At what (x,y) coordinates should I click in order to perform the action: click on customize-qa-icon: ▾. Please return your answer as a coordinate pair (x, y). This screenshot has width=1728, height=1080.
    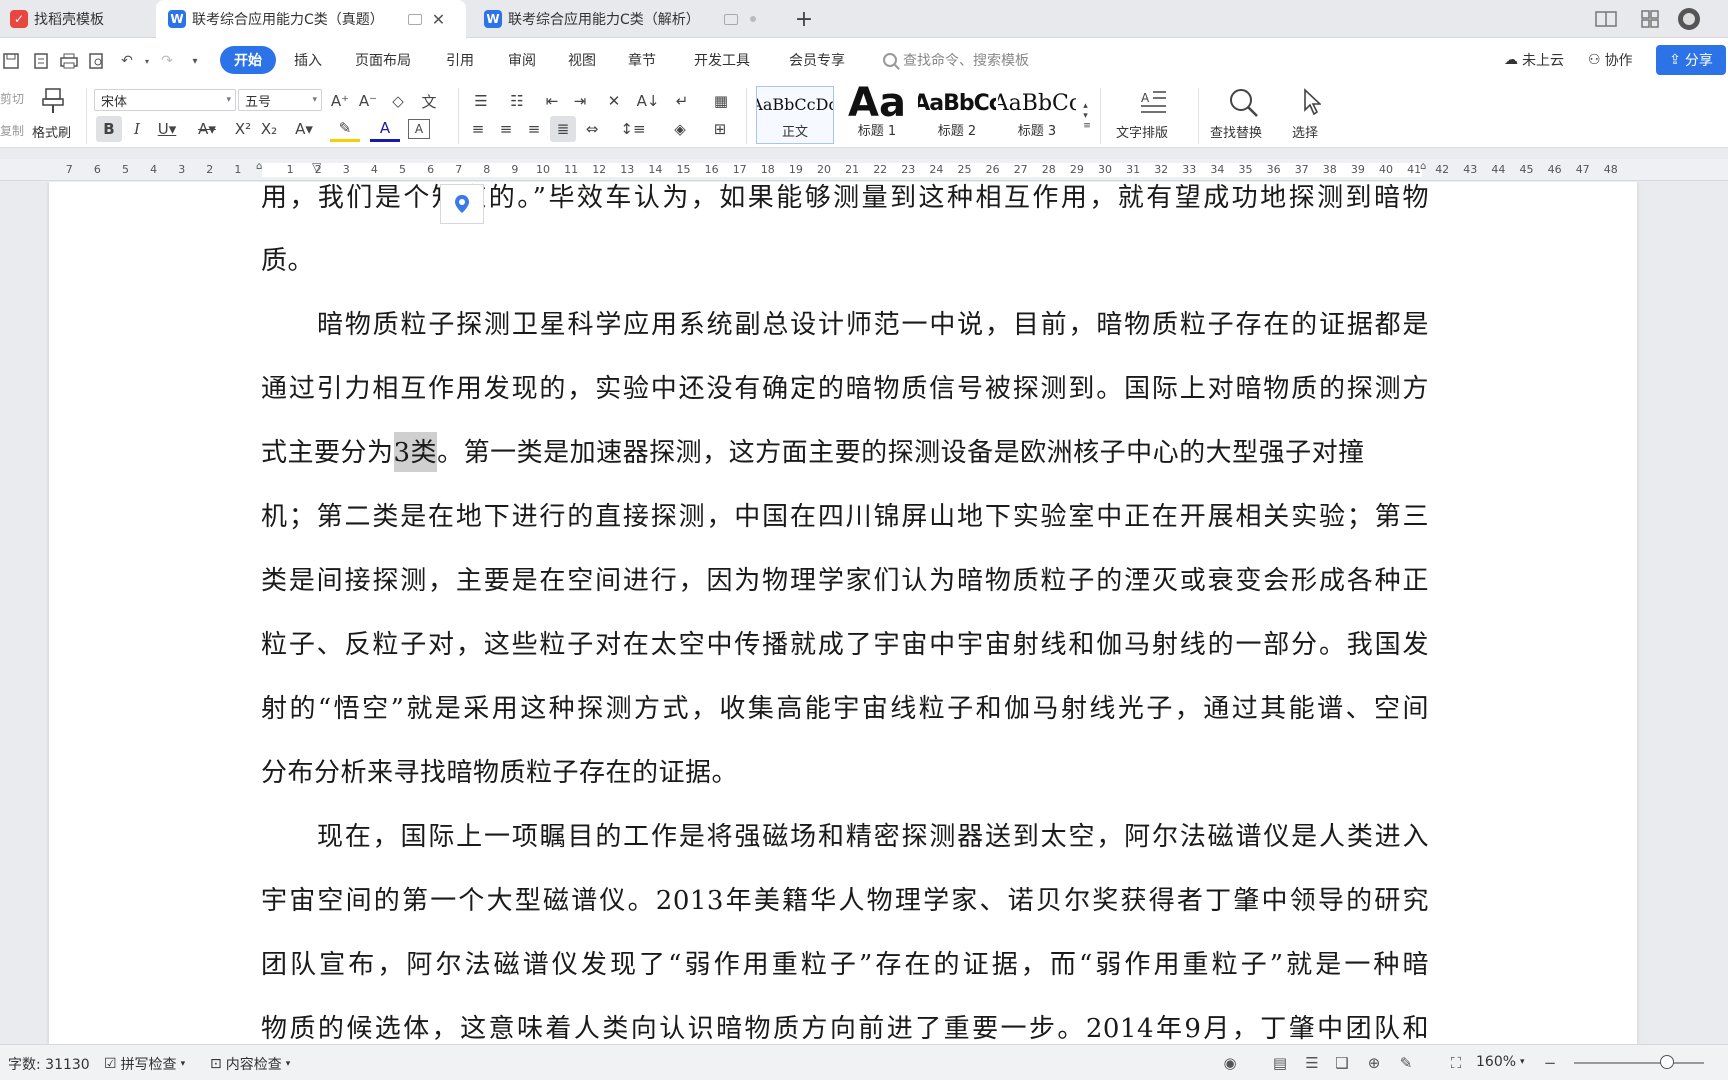
    Looking at the image, I should click on (195, 61).